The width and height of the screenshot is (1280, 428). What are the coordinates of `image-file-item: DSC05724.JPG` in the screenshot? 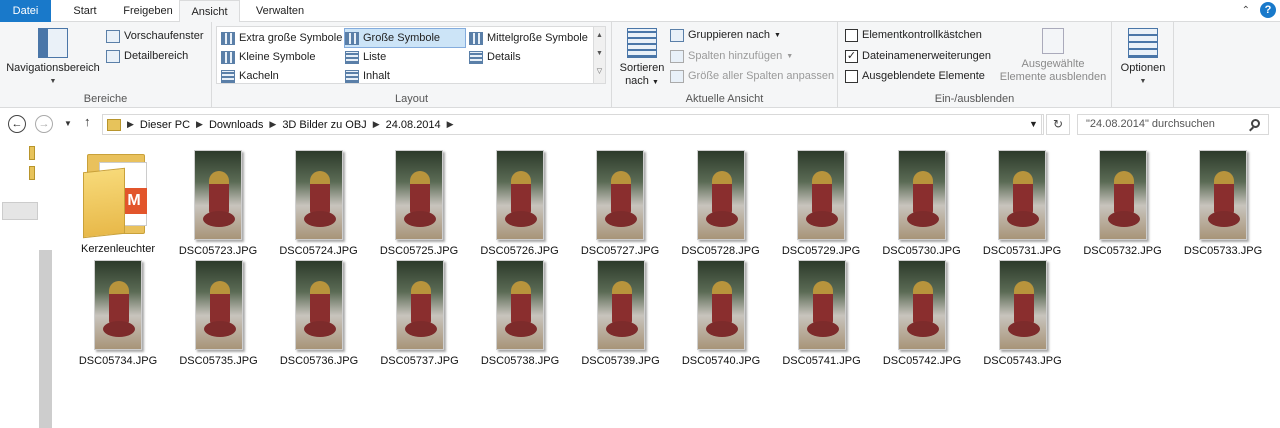 It's located at (319, 203).